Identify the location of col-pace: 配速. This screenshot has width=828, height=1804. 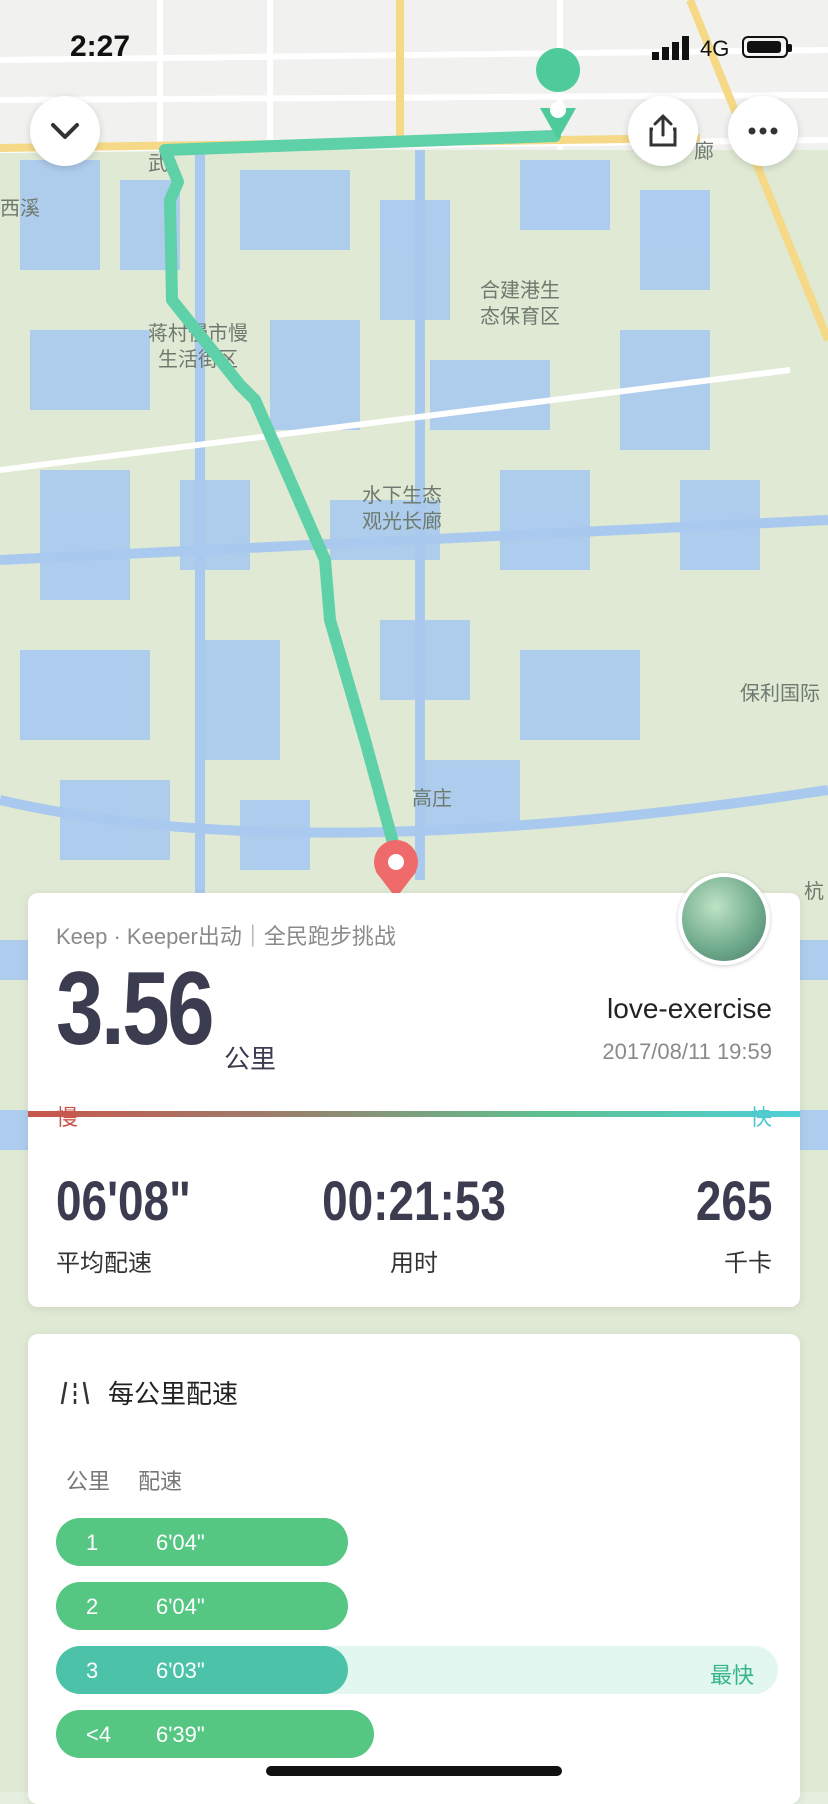
(160, 1481).